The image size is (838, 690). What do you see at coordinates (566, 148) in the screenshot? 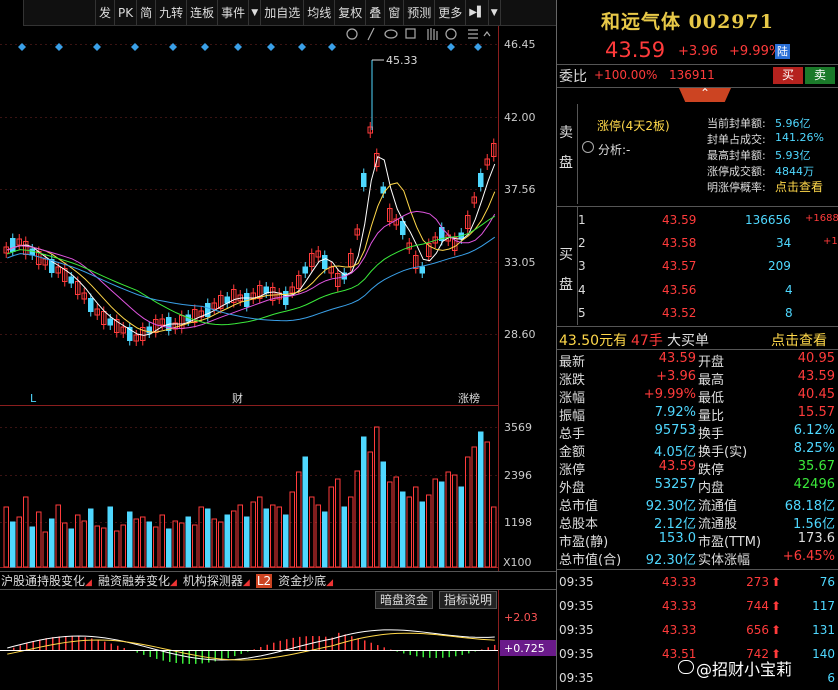
I see `sell-side-label: 卖盘` at bounding box center [566, 148].